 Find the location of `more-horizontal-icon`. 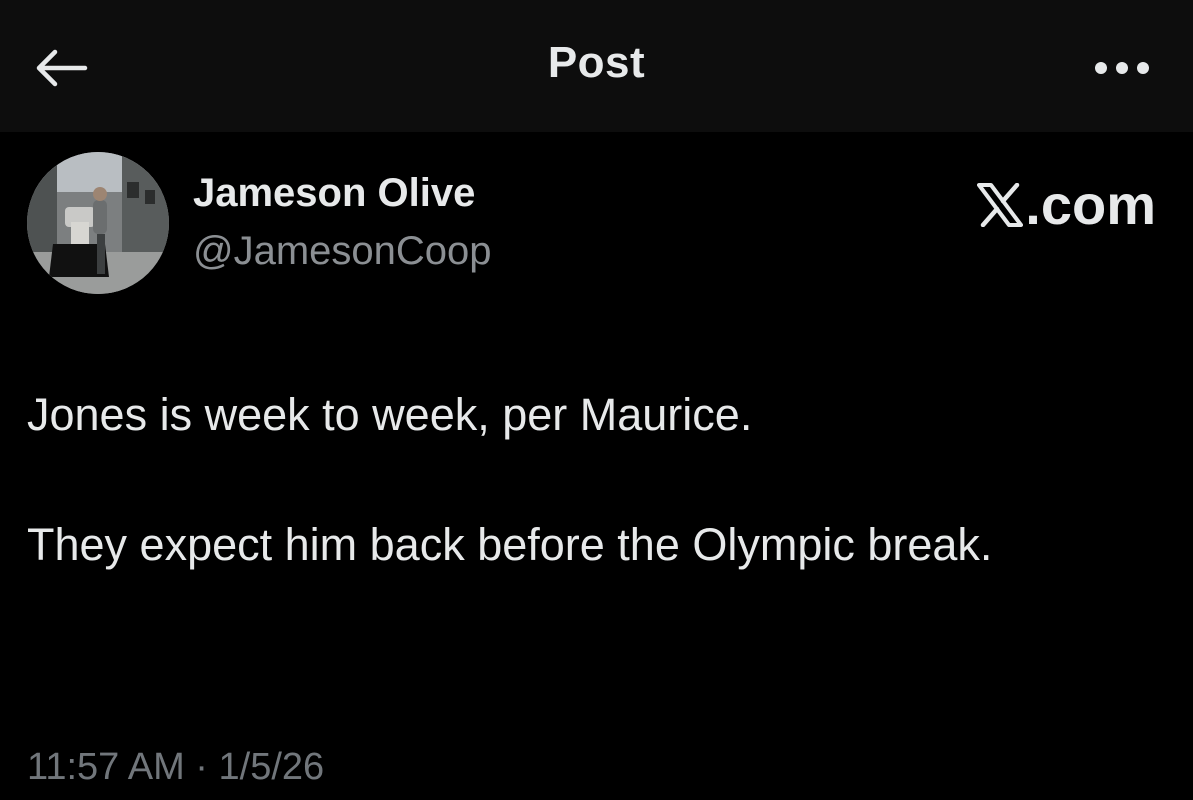

more-horizontal-icon is located at coordinates (1122, 68).